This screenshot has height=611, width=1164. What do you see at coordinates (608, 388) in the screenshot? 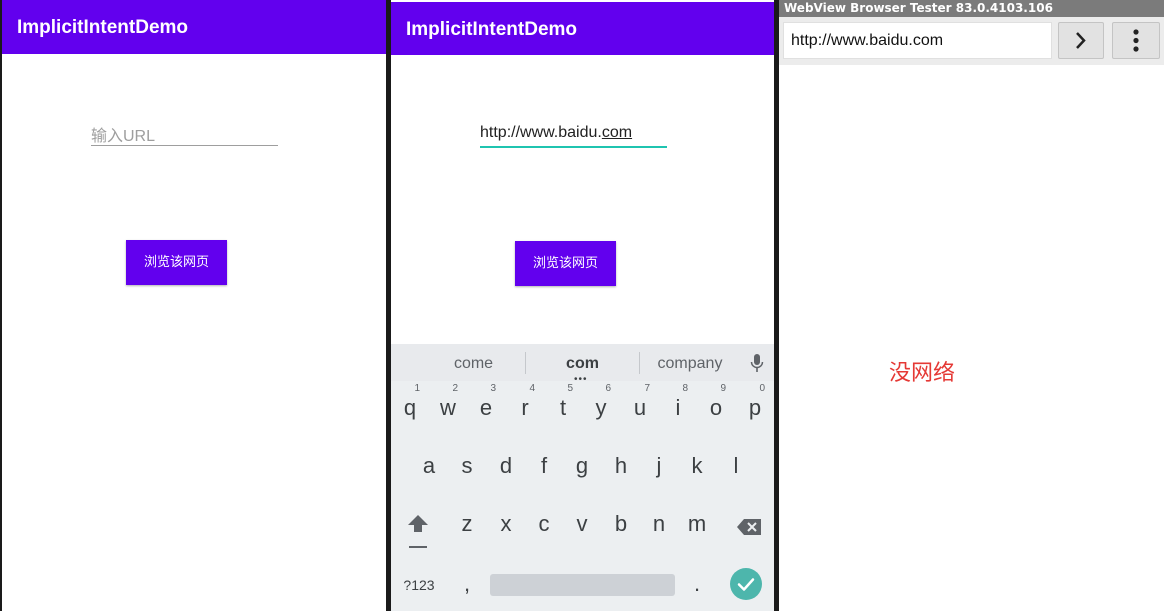
I see `key-hint: 6` at bounding box center [608, 388].